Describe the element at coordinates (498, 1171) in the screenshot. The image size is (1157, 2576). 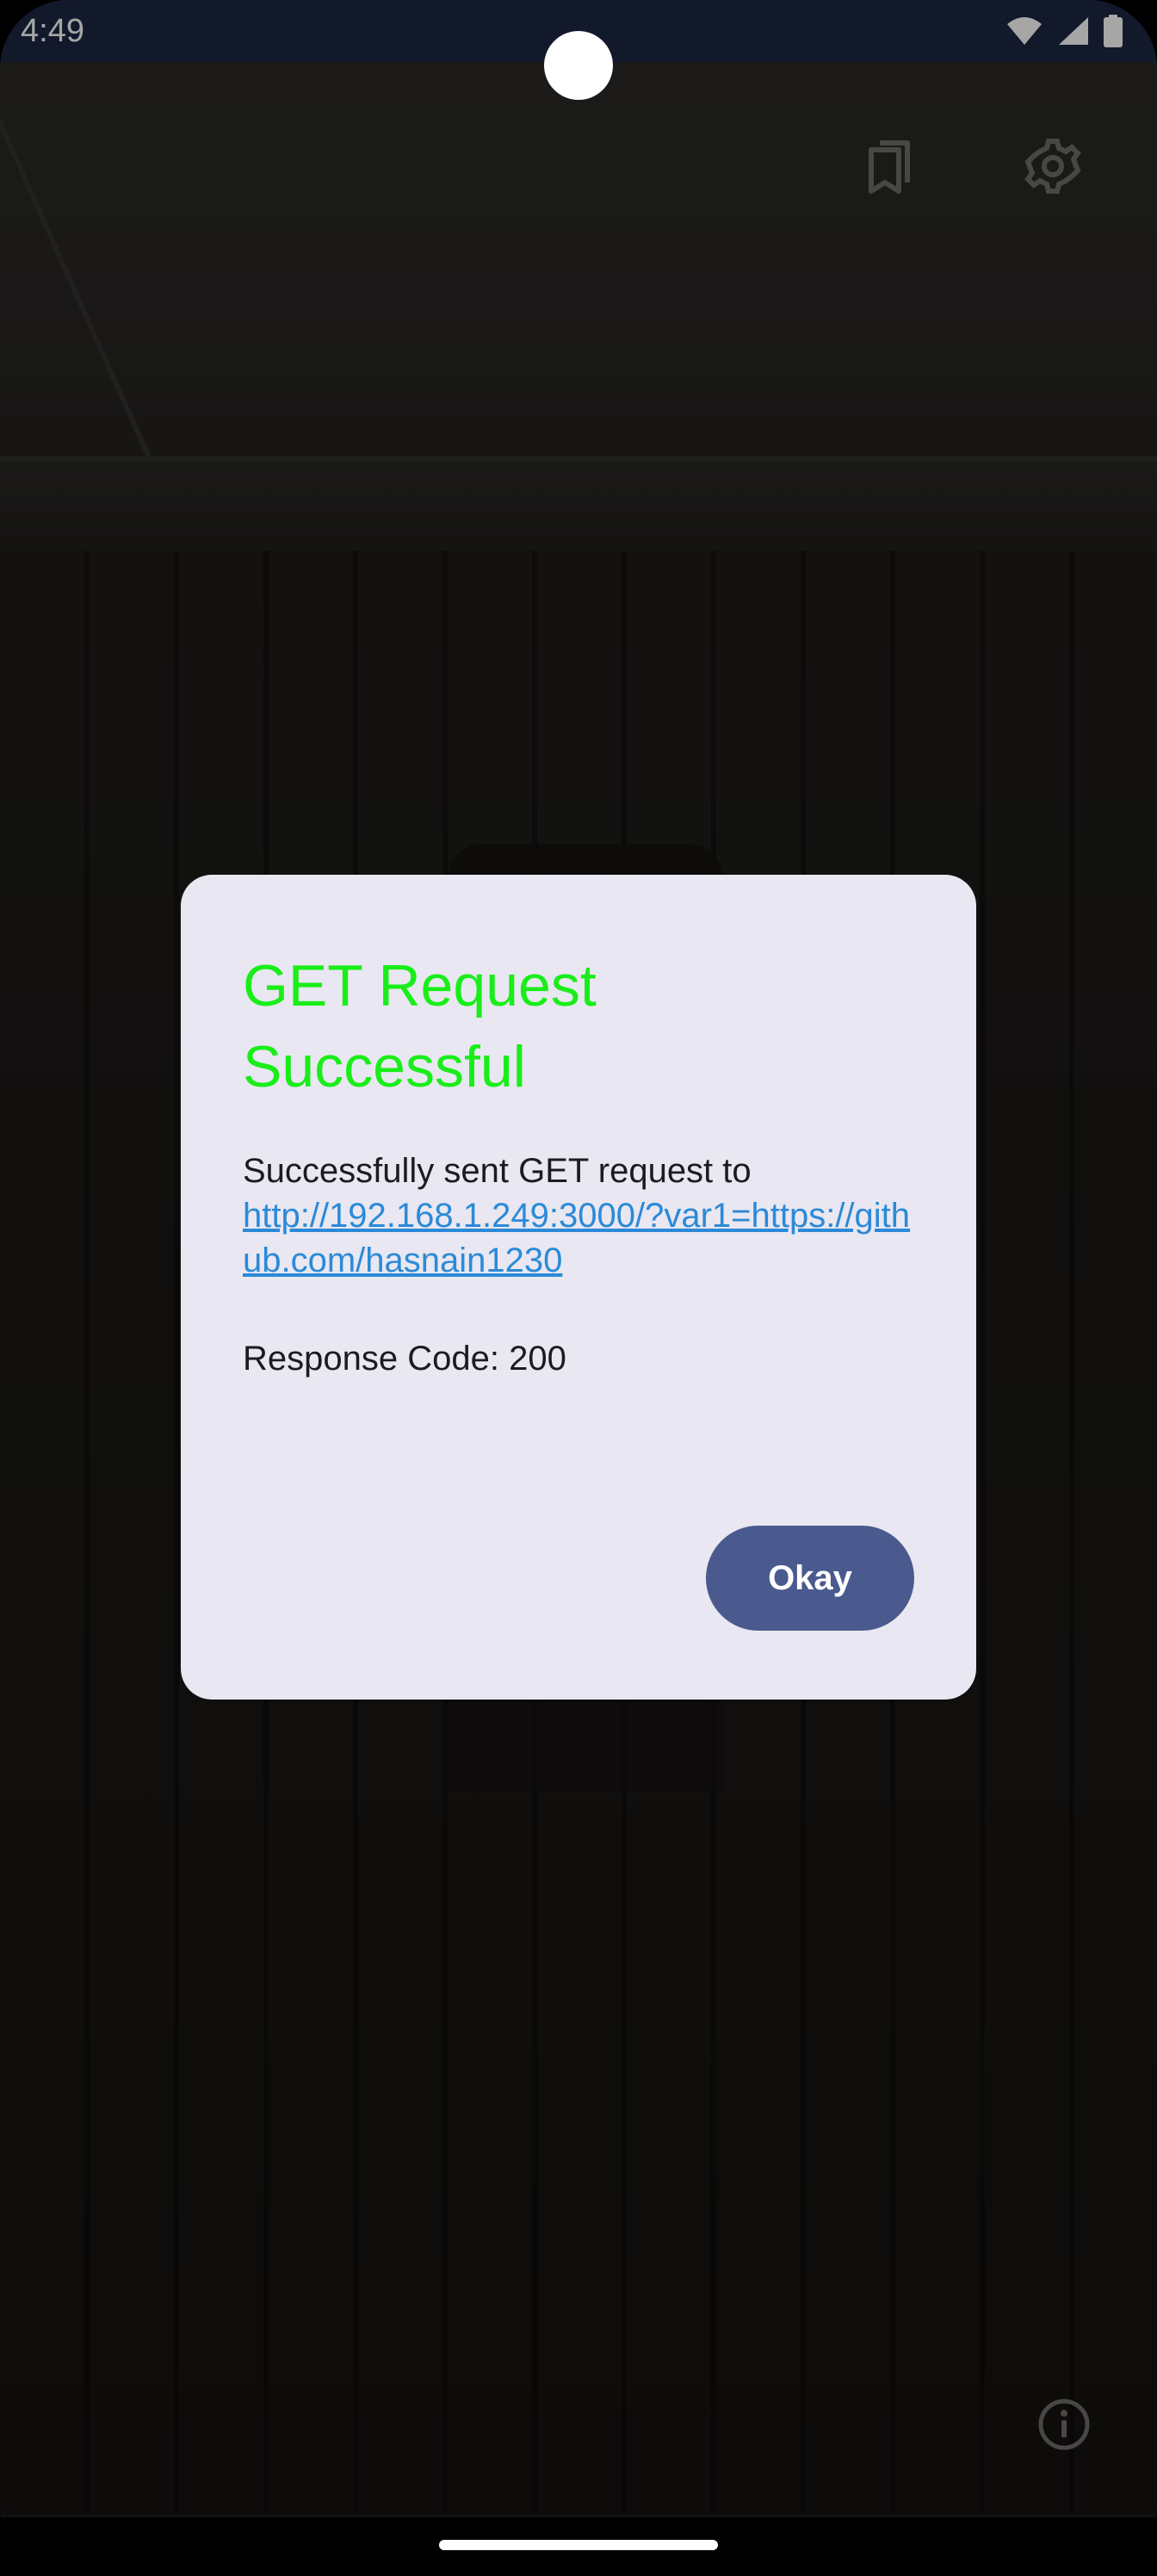
I see `dialog-message-text: Successfully sent GET request to` at that location.